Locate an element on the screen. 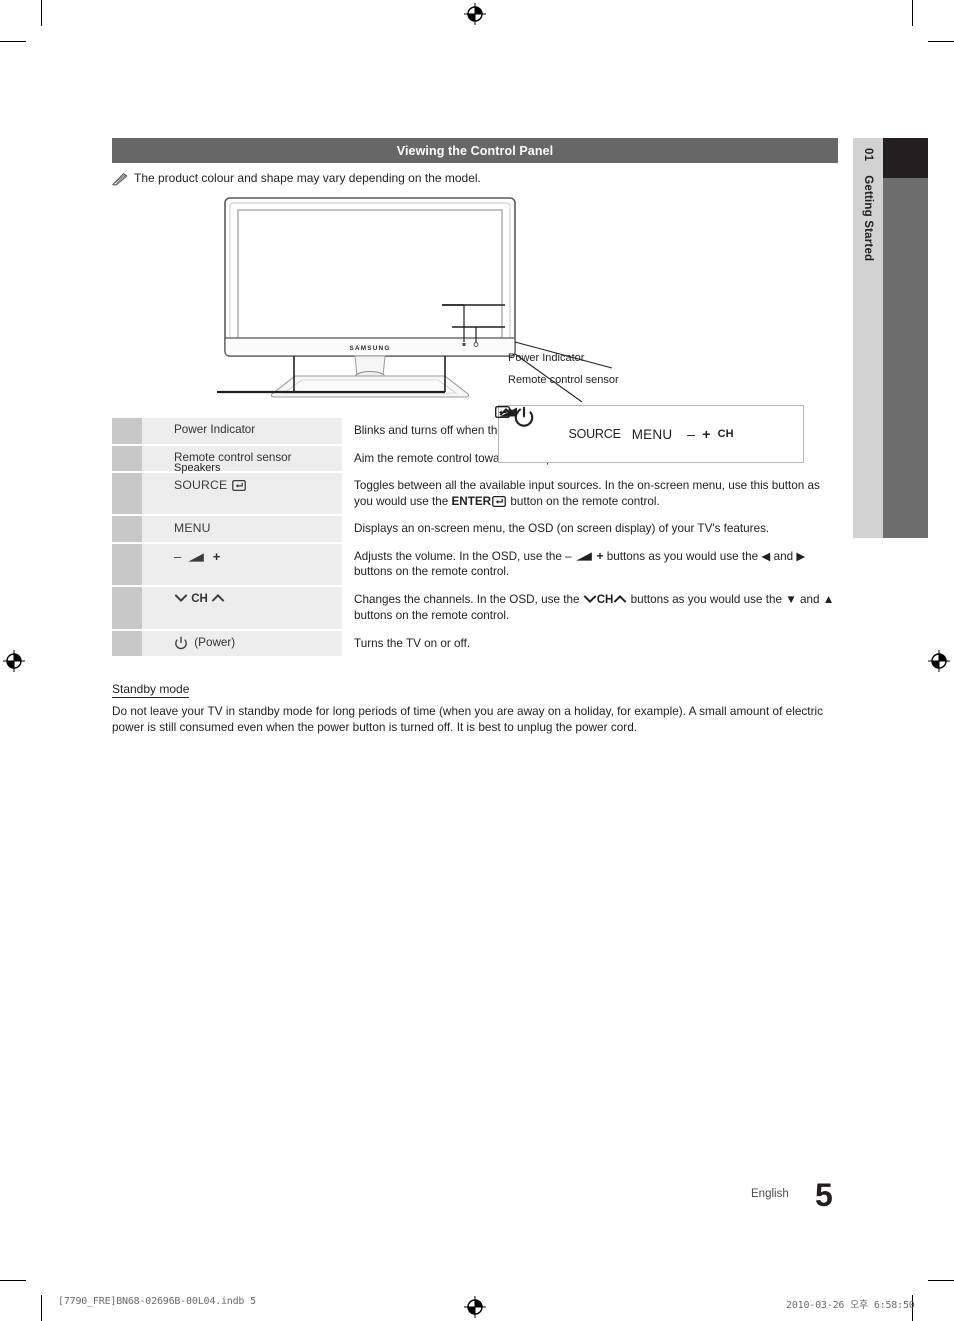 Image resolution: width=954 pixels, height=1321 pixels. panel-volume-plus: + is located at coordinates (706, 434).